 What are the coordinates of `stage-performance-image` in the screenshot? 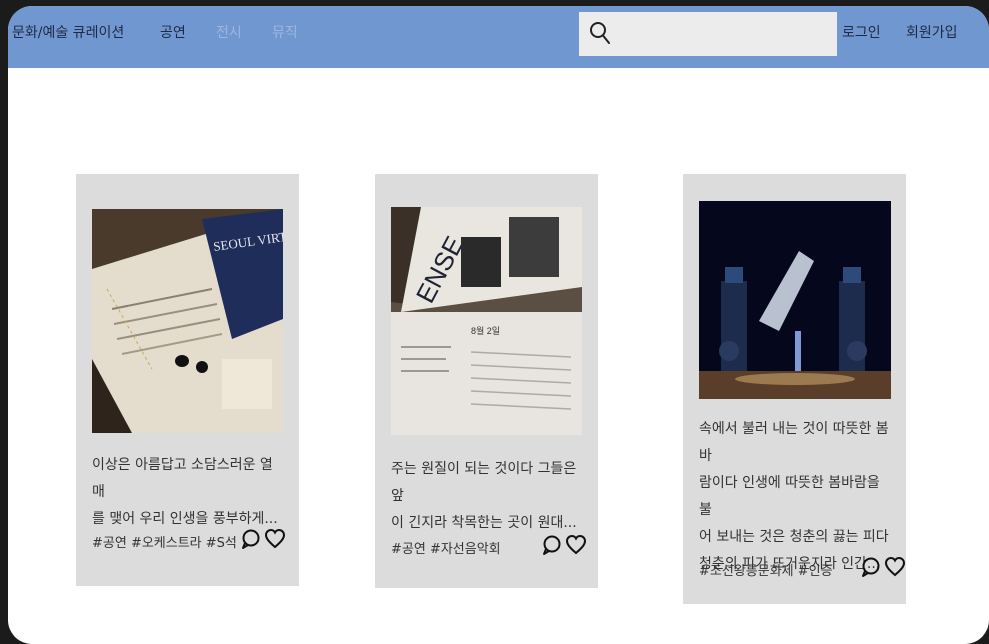 It's located at (795, 300).